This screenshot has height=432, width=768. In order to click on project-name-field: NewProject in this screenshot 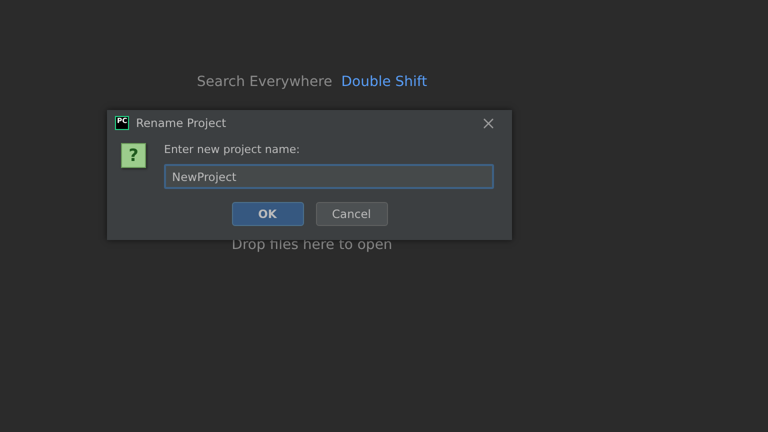, I will do `click(329, 176)`.